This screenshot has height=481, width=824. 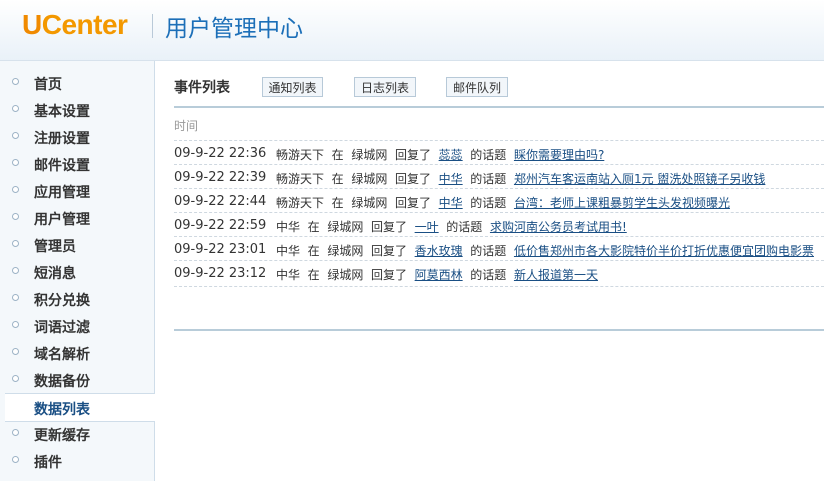 I want to click on sidebar-item-label: 更新缓存, so click(x=62, y=436).